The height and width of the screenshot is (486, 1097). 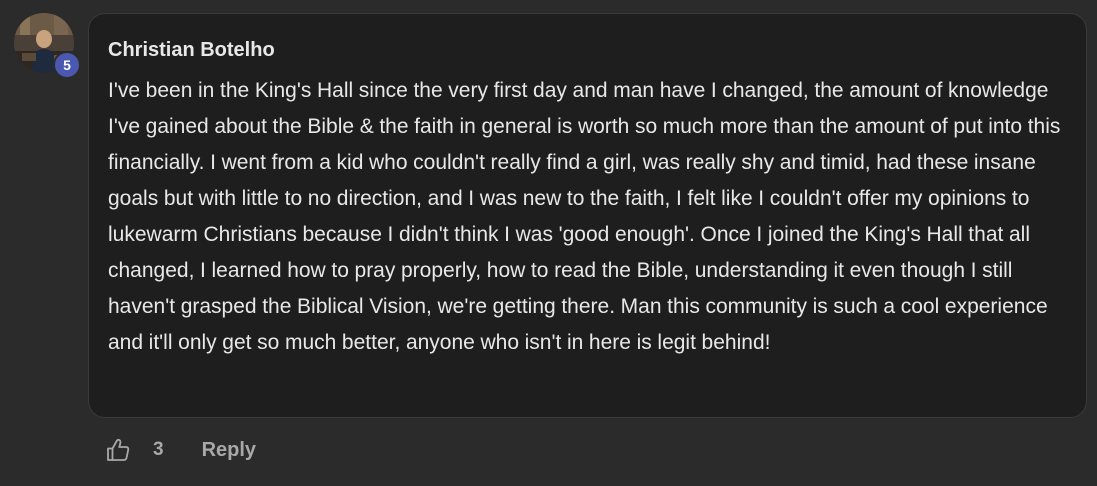 I want to click on avatar-container: 5, so click(x=47, y=46).